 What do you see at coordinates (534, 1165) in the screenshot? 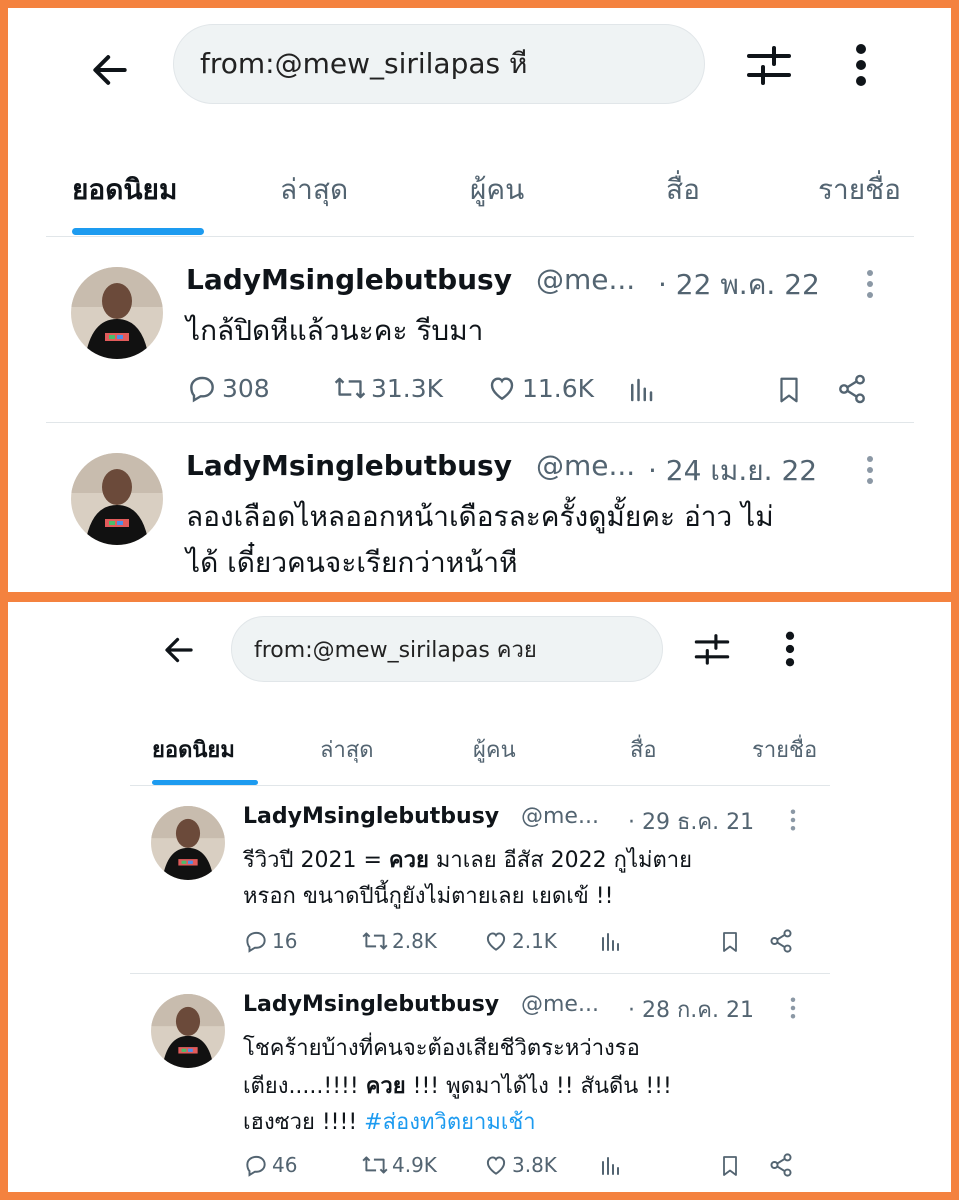
I see `like-count: 3.8K` at bounding box center [534, 1165].